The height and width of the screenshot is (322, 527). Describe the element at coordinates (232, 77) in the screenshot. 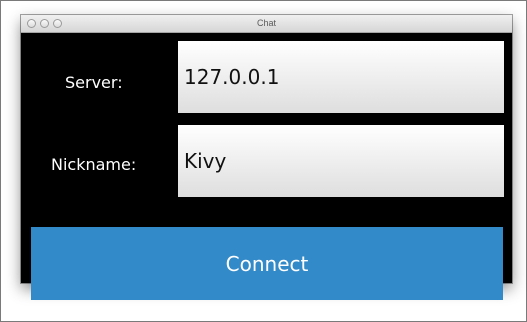

I see `server-input-value: 127.0.0.1` at that location.